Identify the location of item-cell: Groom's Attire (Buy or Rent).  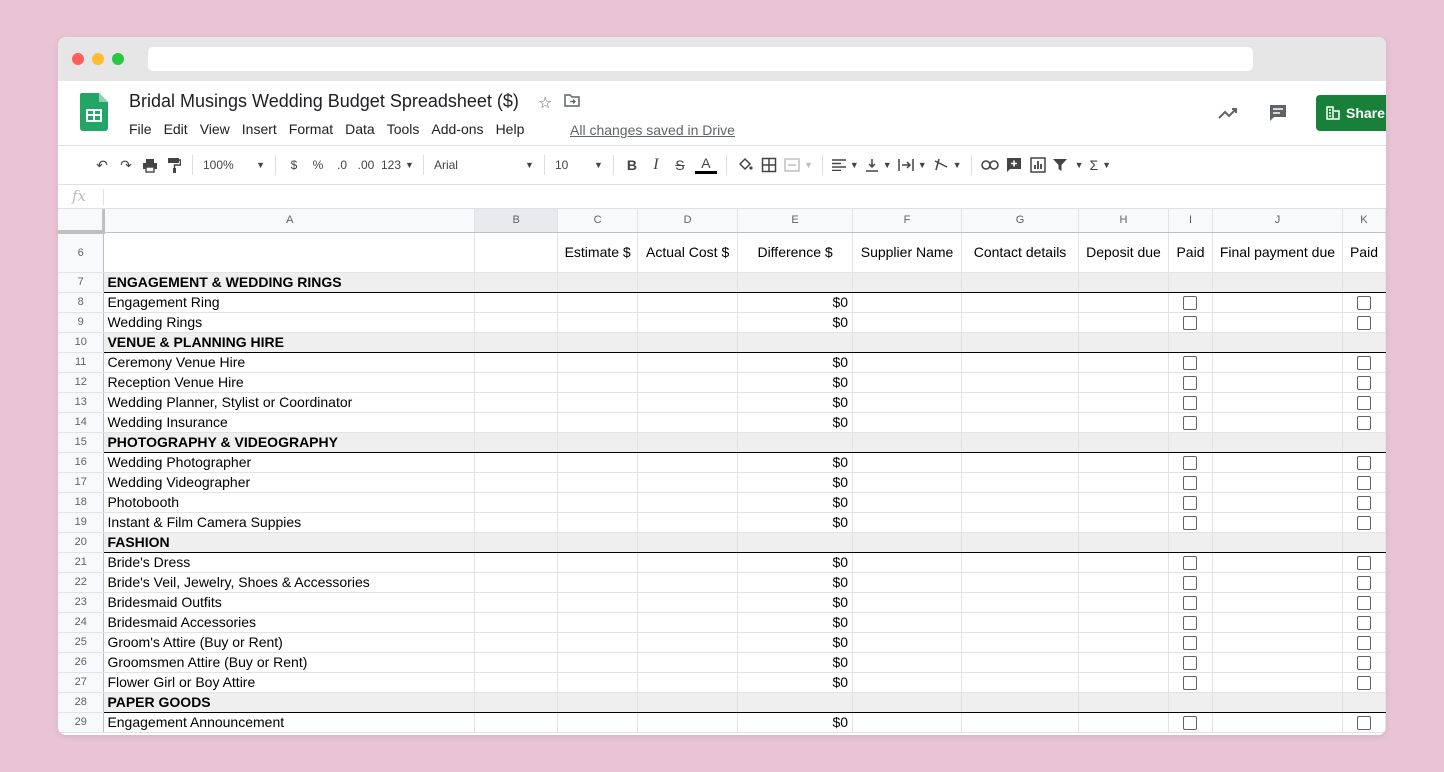
(289, 642).